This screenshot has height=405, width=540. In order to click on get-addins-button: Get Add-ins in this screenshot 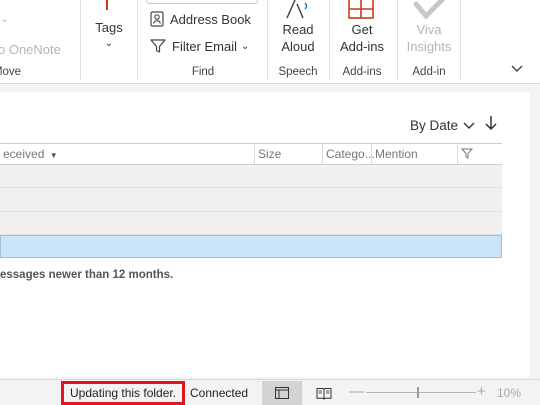, I will do `click(362, 31)`.